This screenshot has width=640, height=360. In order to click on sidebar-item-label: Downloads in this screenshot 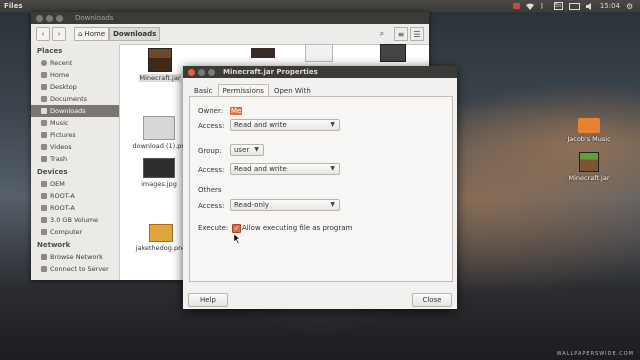, I will do `click(68, 111)`.